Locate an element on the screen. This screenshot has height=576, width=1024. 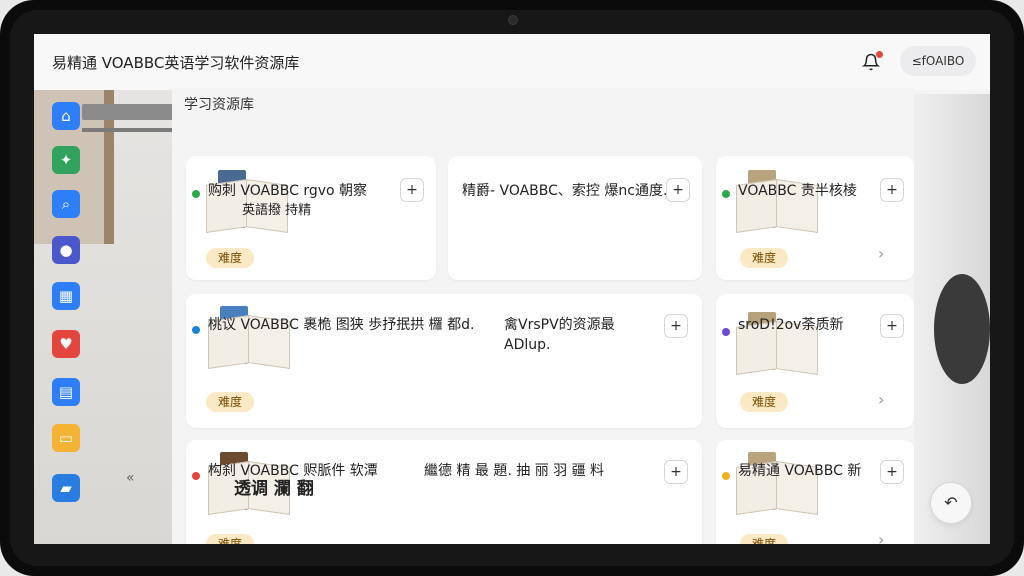
card-title: 构刹 VOABBC 赆脈件 软潭 is located at coordinates (293, 471).